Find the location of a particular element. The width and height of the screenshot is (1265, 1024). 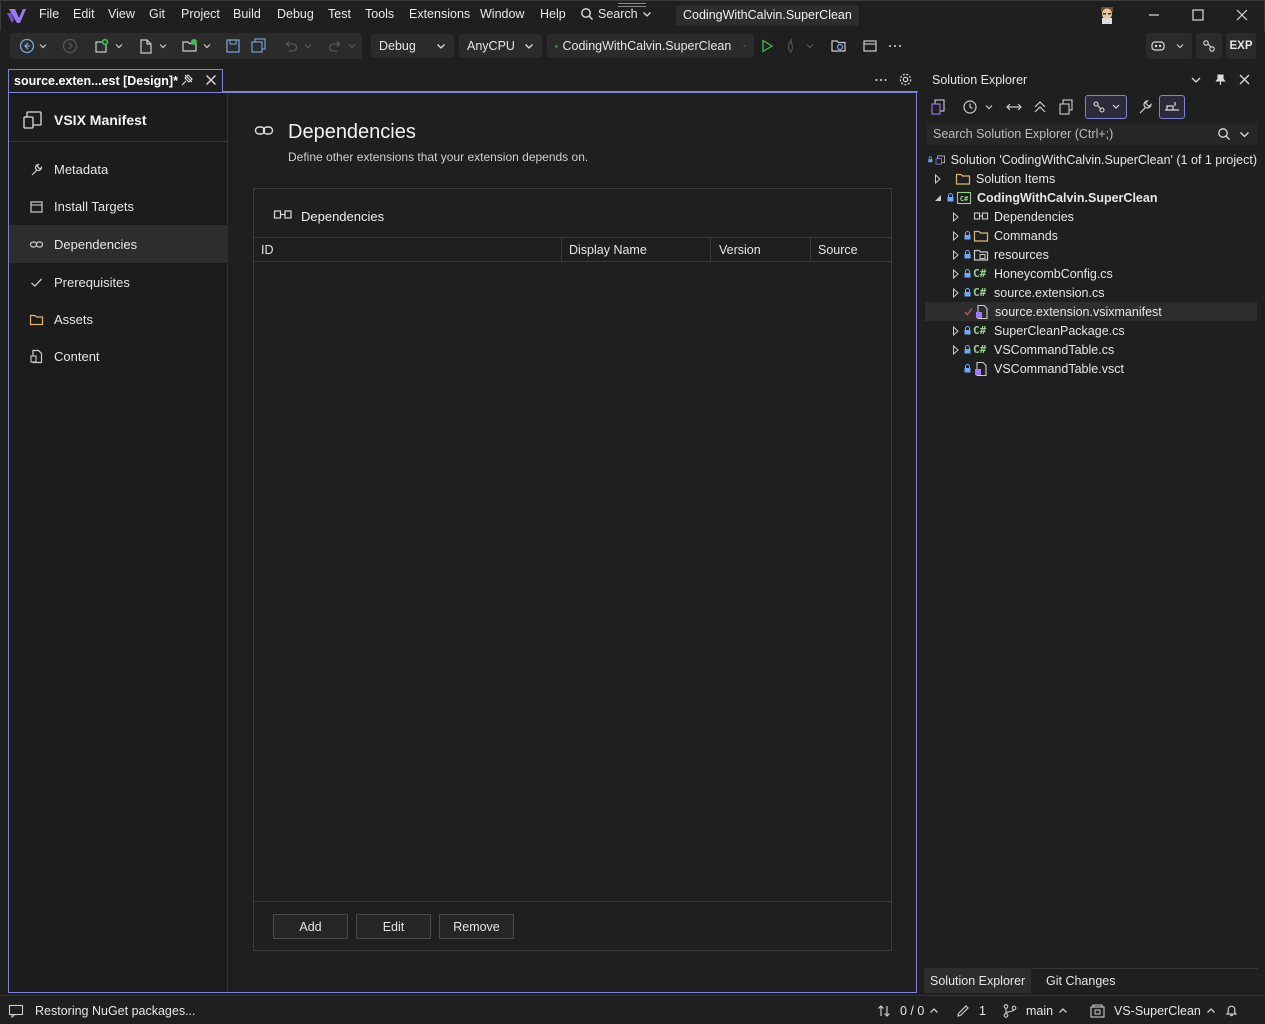

tree-item-solution-items: Solution Items is located at coordinates (1091, 178).